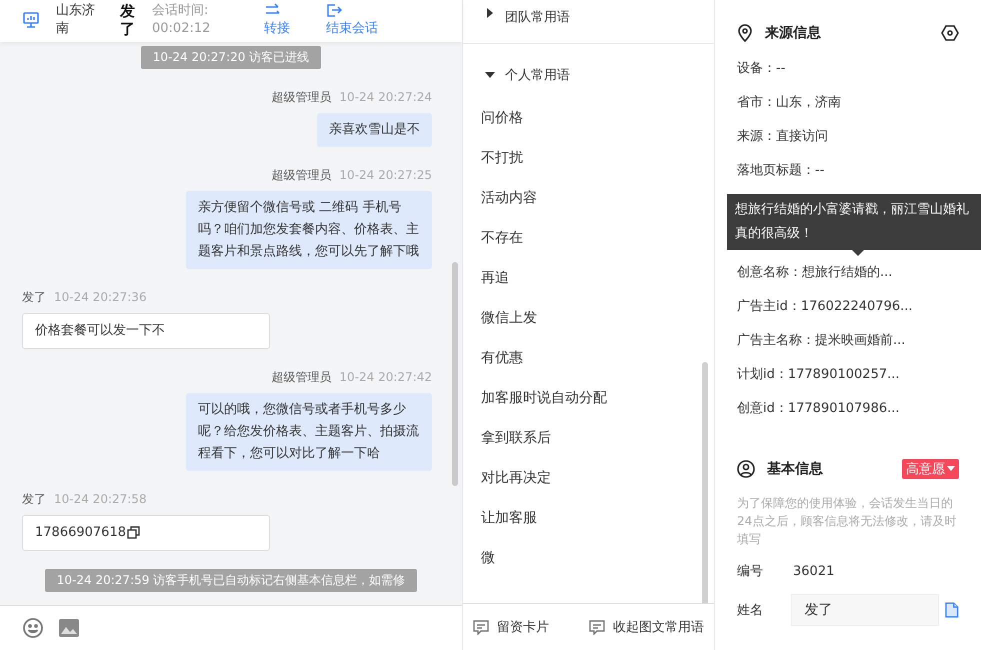 Image resolution: width=981 pixels, height=650 pixels. I want to click on message-bubble: 价格套餐可以发一下不, so click(146, 331).